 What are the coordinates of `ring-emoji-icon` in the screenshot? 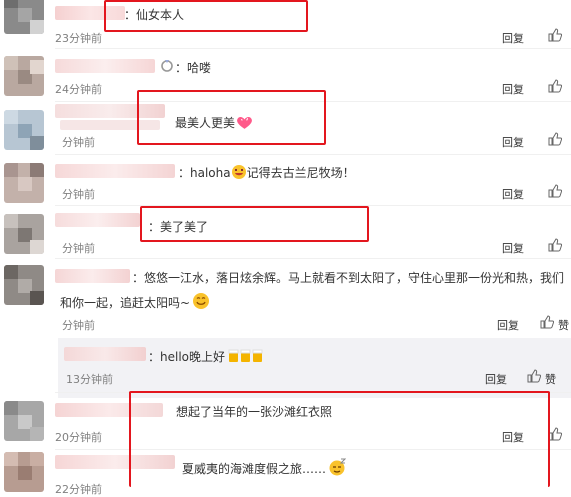 It's located at (167, 66).